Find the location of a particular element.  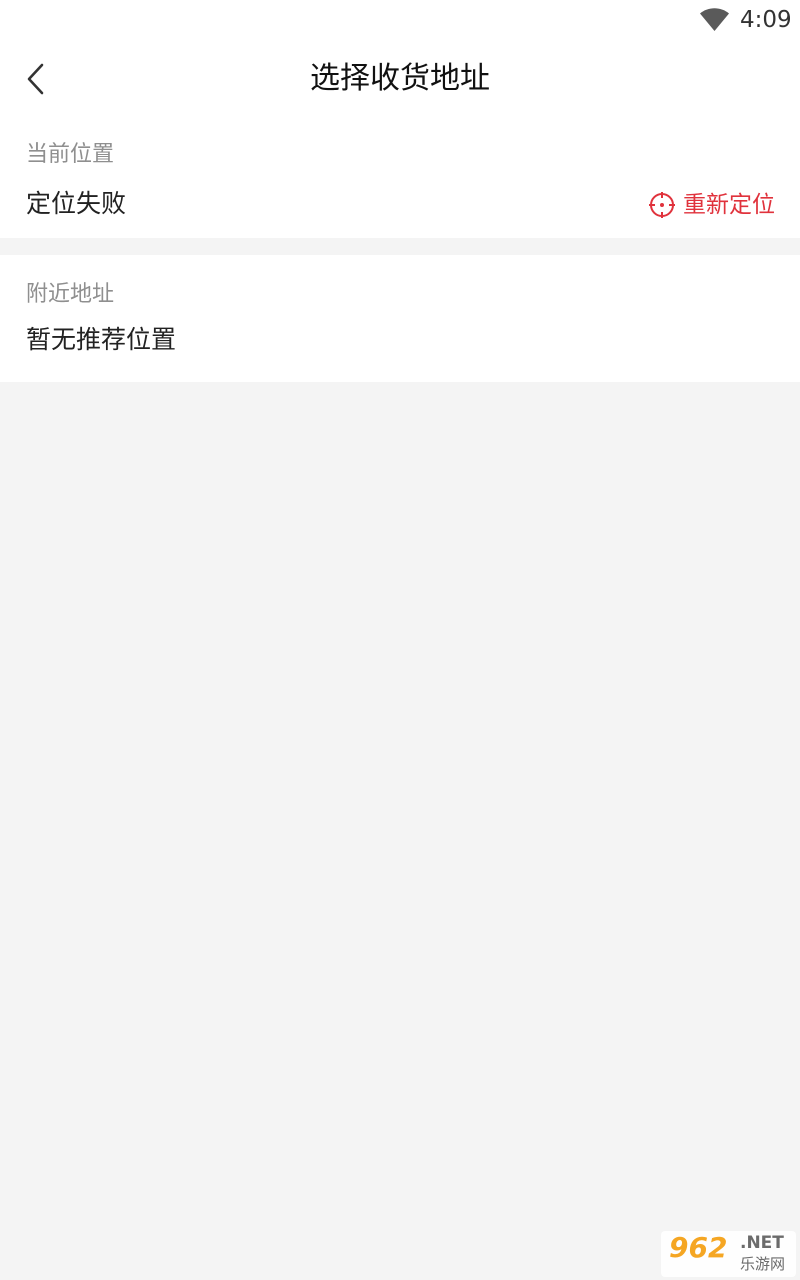

watermark-suffix: .NET is located at coordinates (762, 1243).